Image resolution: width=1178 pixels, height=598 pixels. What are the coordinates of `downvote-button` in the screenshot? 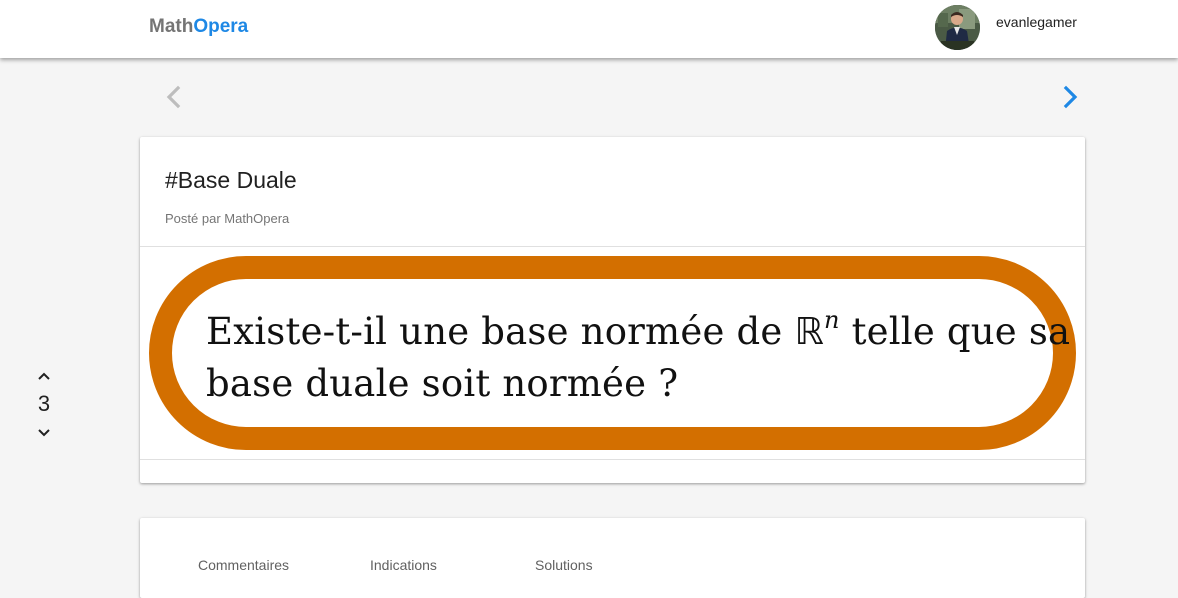 It's located at (44, 433).